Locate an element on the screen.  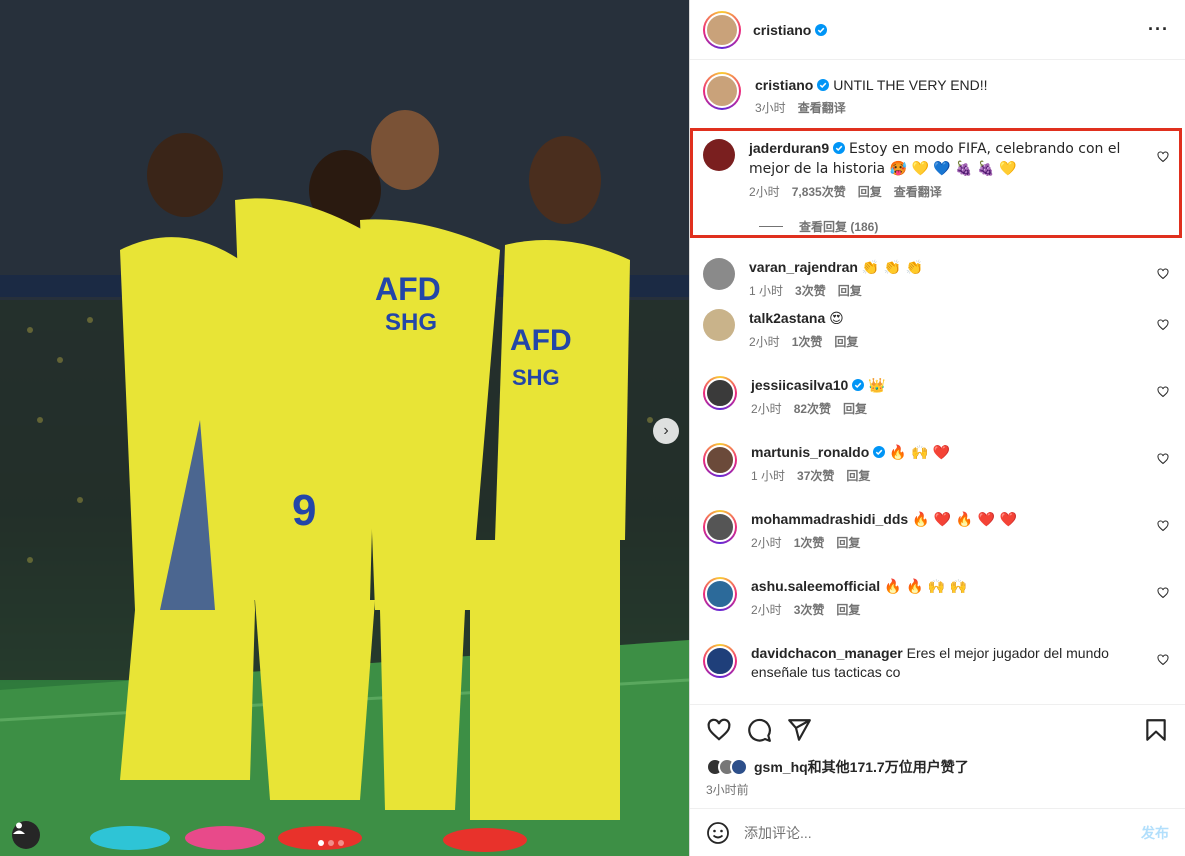
comment-text: 👏 👏 👏 is located at coordinates (892, 268).